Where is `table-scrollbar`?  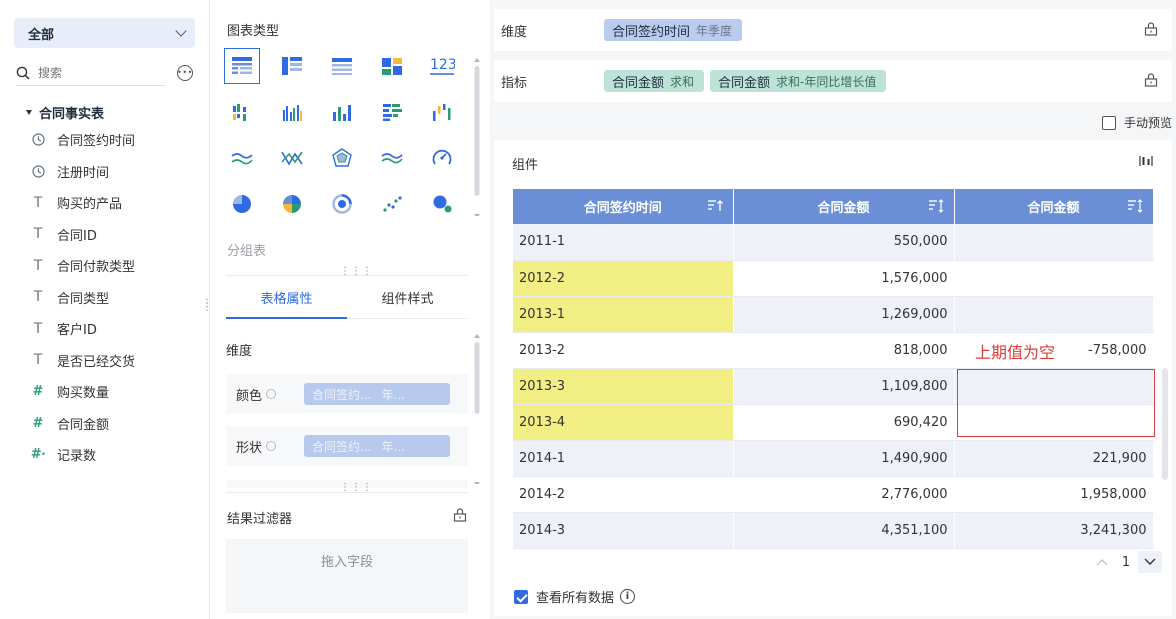 table-scrollbar is located at coordinates (1165, 424).